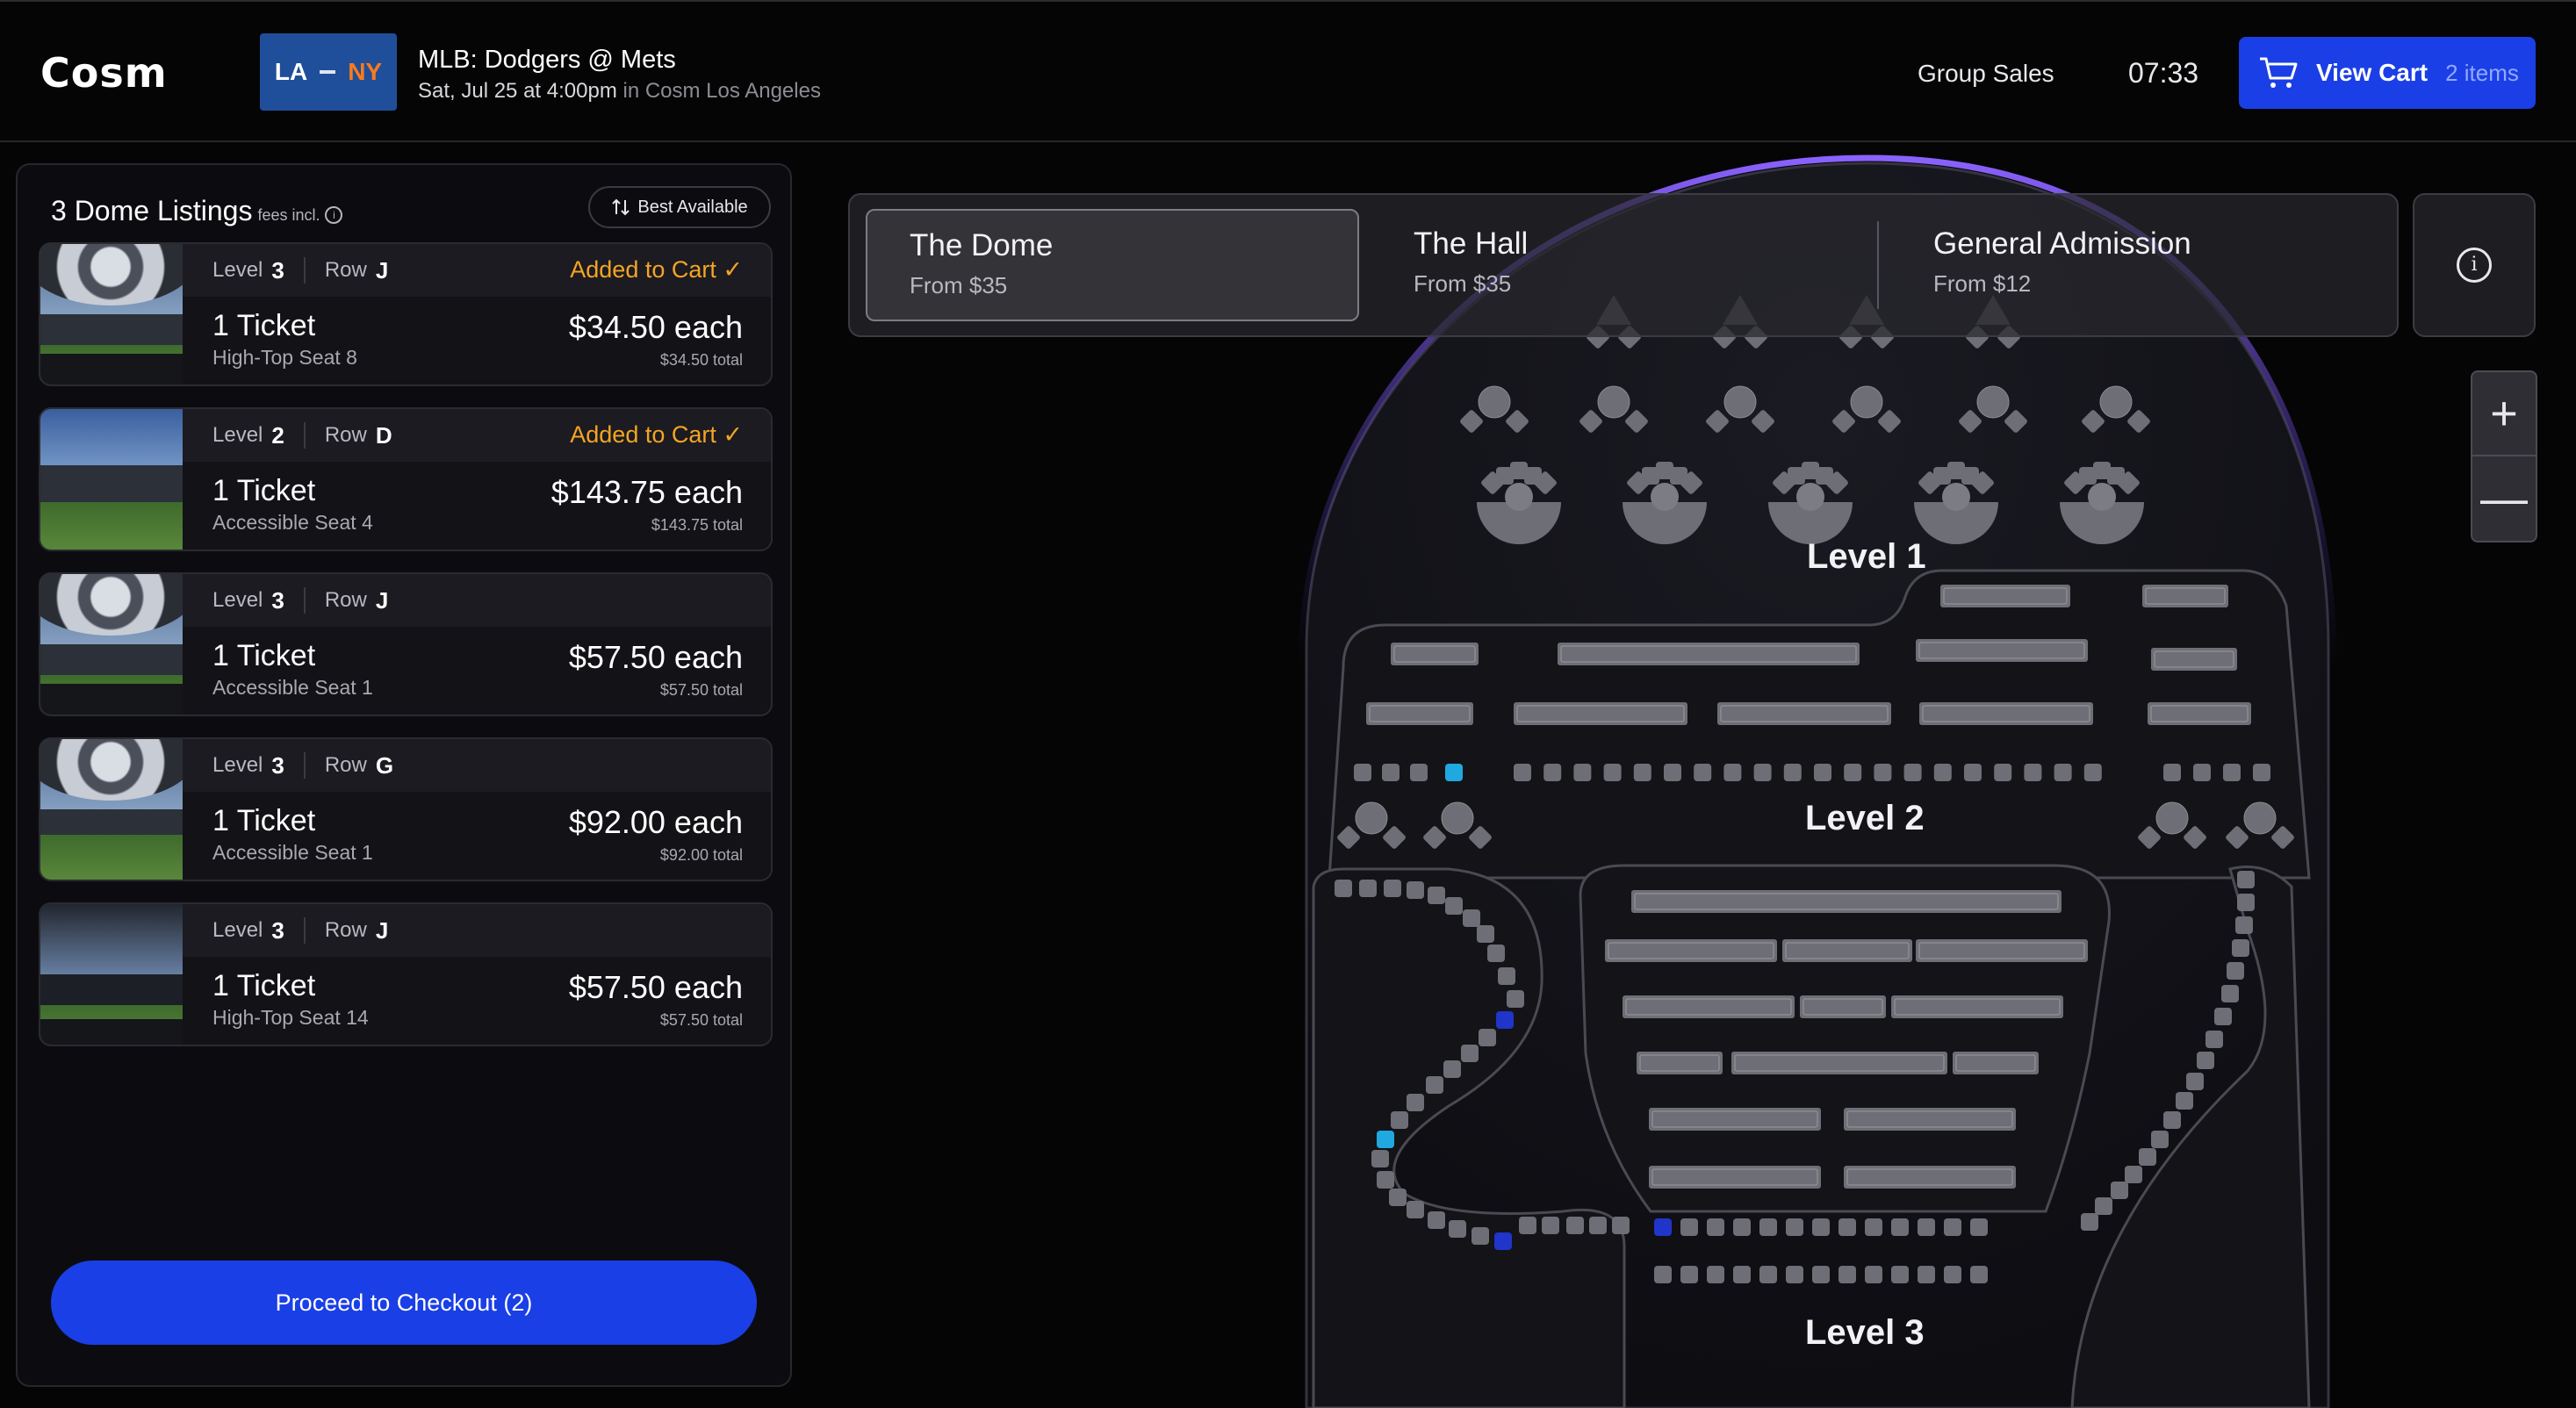 This screenshot has height=1408, width=2576. What do you see at coordinates (104, 73) in the screenshot?
I see `cosm-logo: Cosm` at bounding box center [104, 73].